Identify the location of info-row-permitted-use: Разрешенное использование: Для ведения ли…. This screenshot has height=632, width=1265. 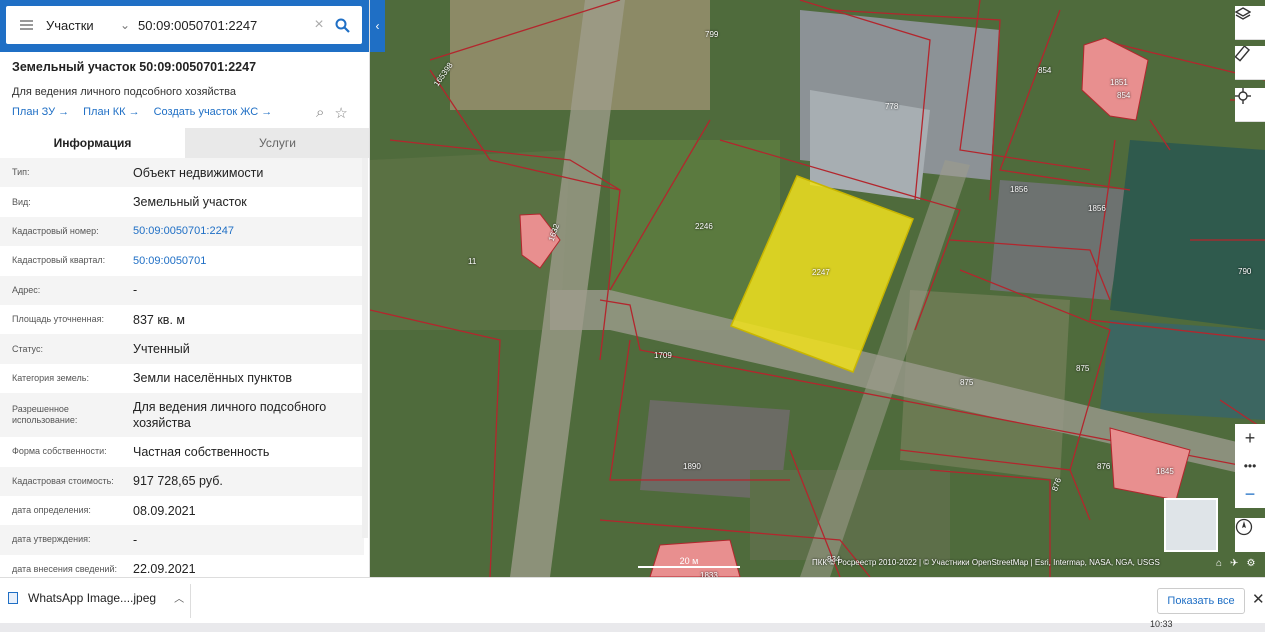
(182, 415).